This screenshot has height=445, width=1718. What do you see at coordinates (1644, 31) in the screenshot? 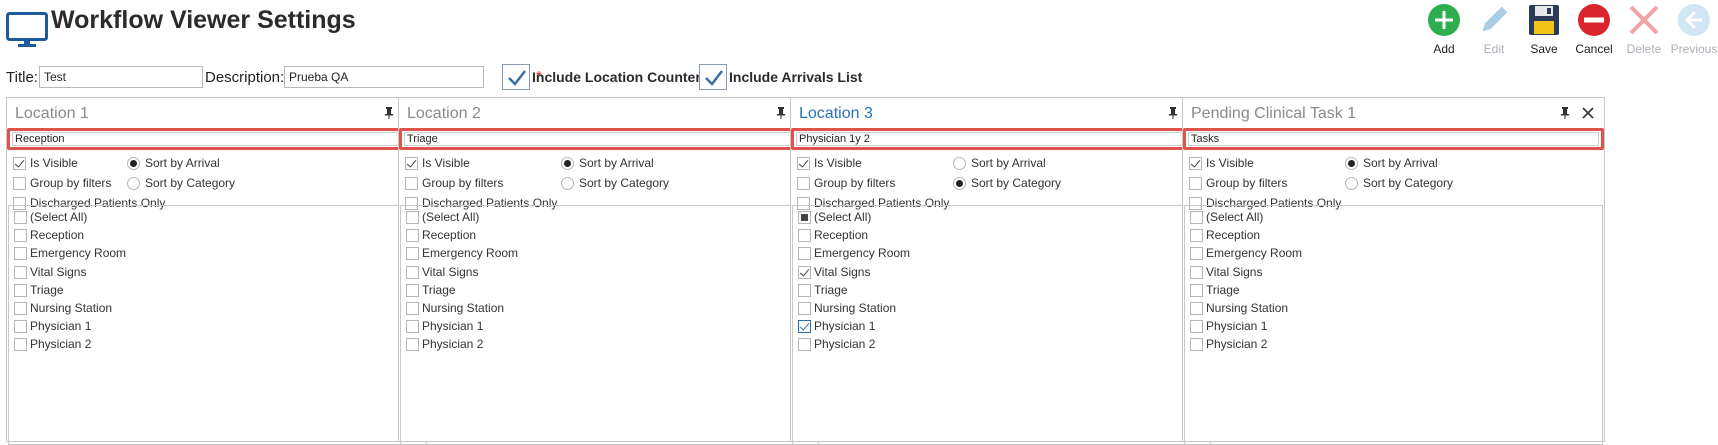
I see `delete-button: Delete` at bounding box center [1644, 31].